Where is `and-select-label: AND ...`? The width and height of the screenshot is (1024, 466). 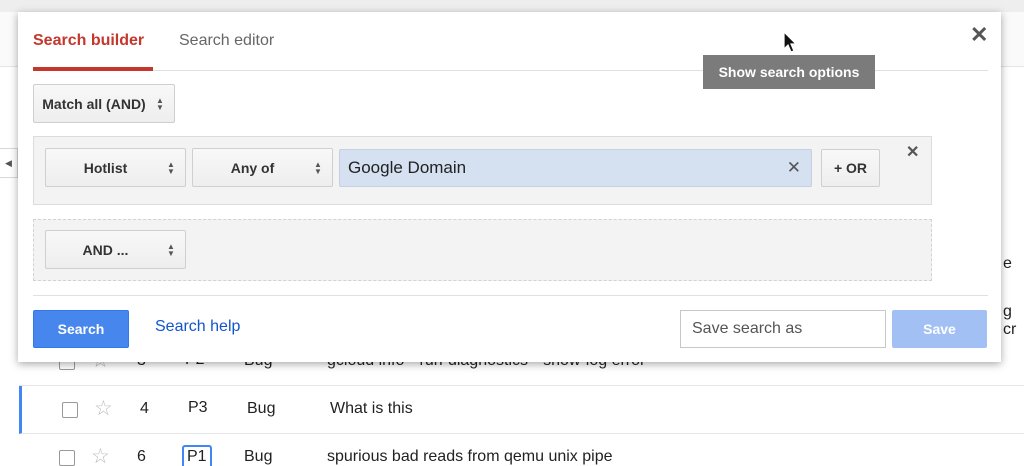 and-select-label: AND ... is located at coordinates (105, 249).